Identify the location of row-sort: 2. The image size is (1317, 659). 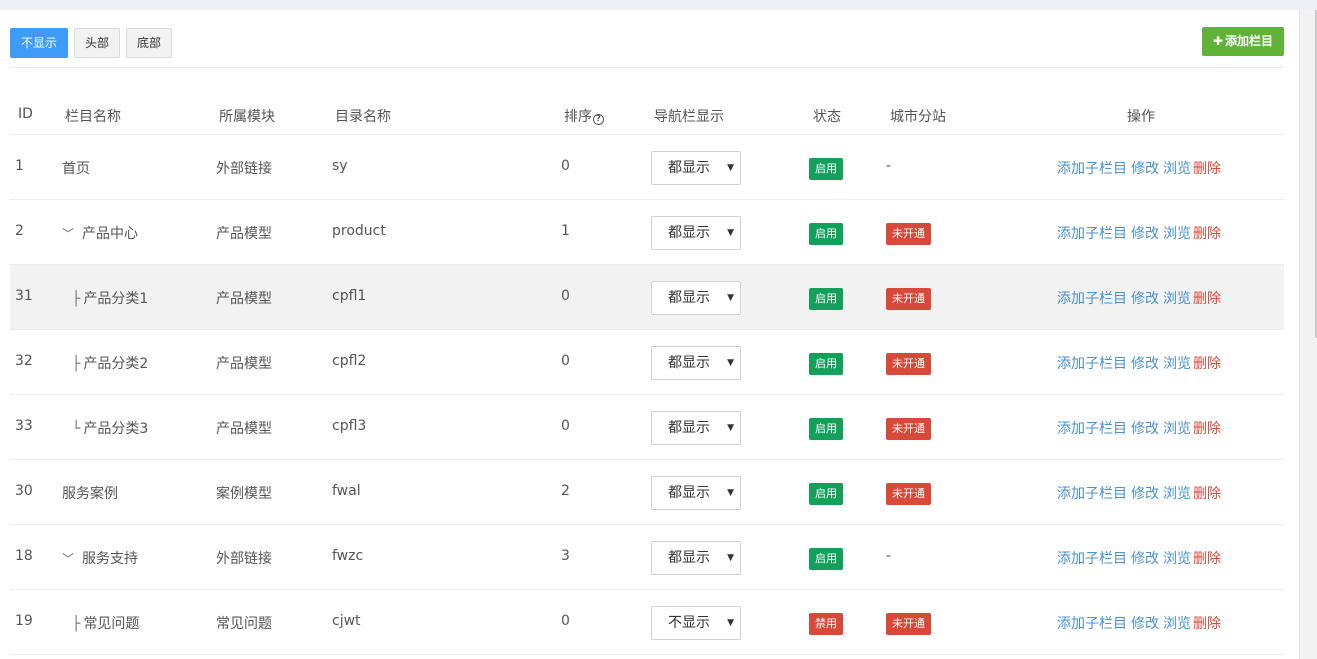
(565, 491).